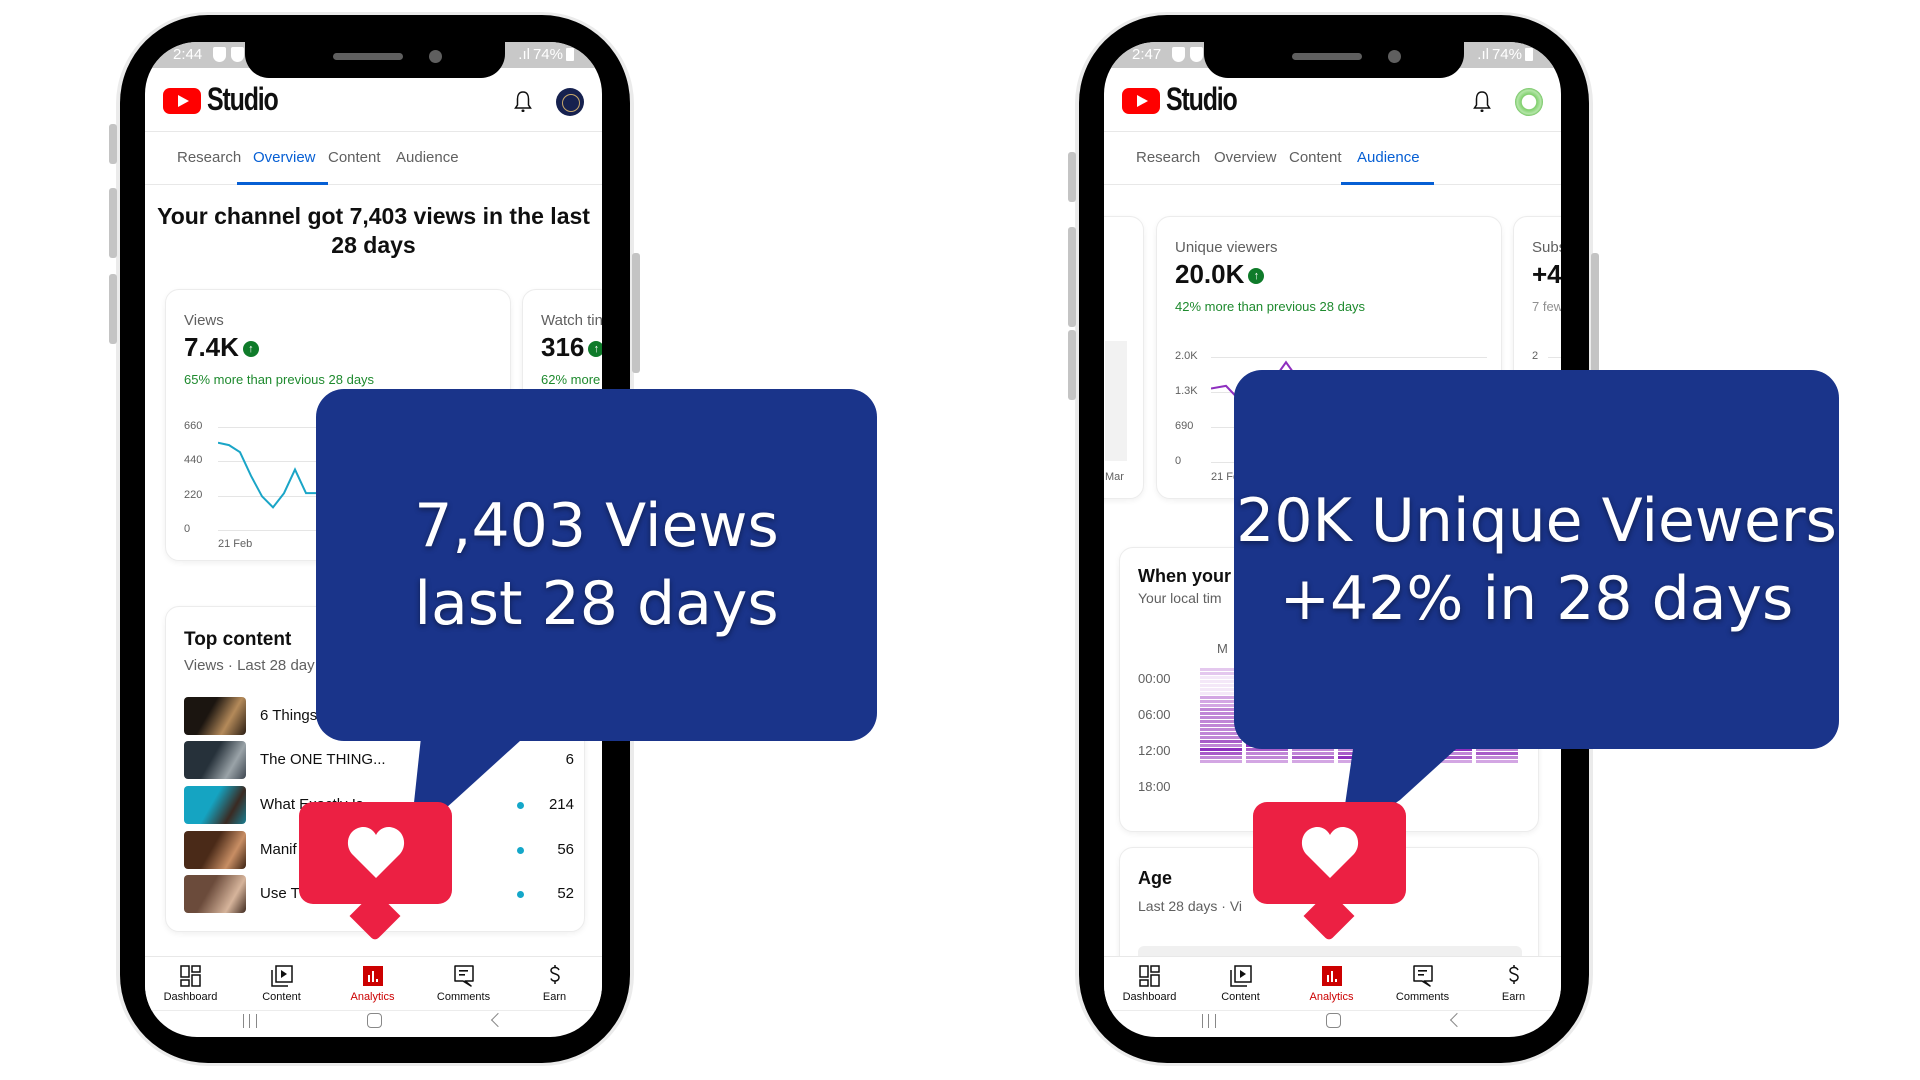  I want to click on previous-card: Mar, so click(1124, 357).